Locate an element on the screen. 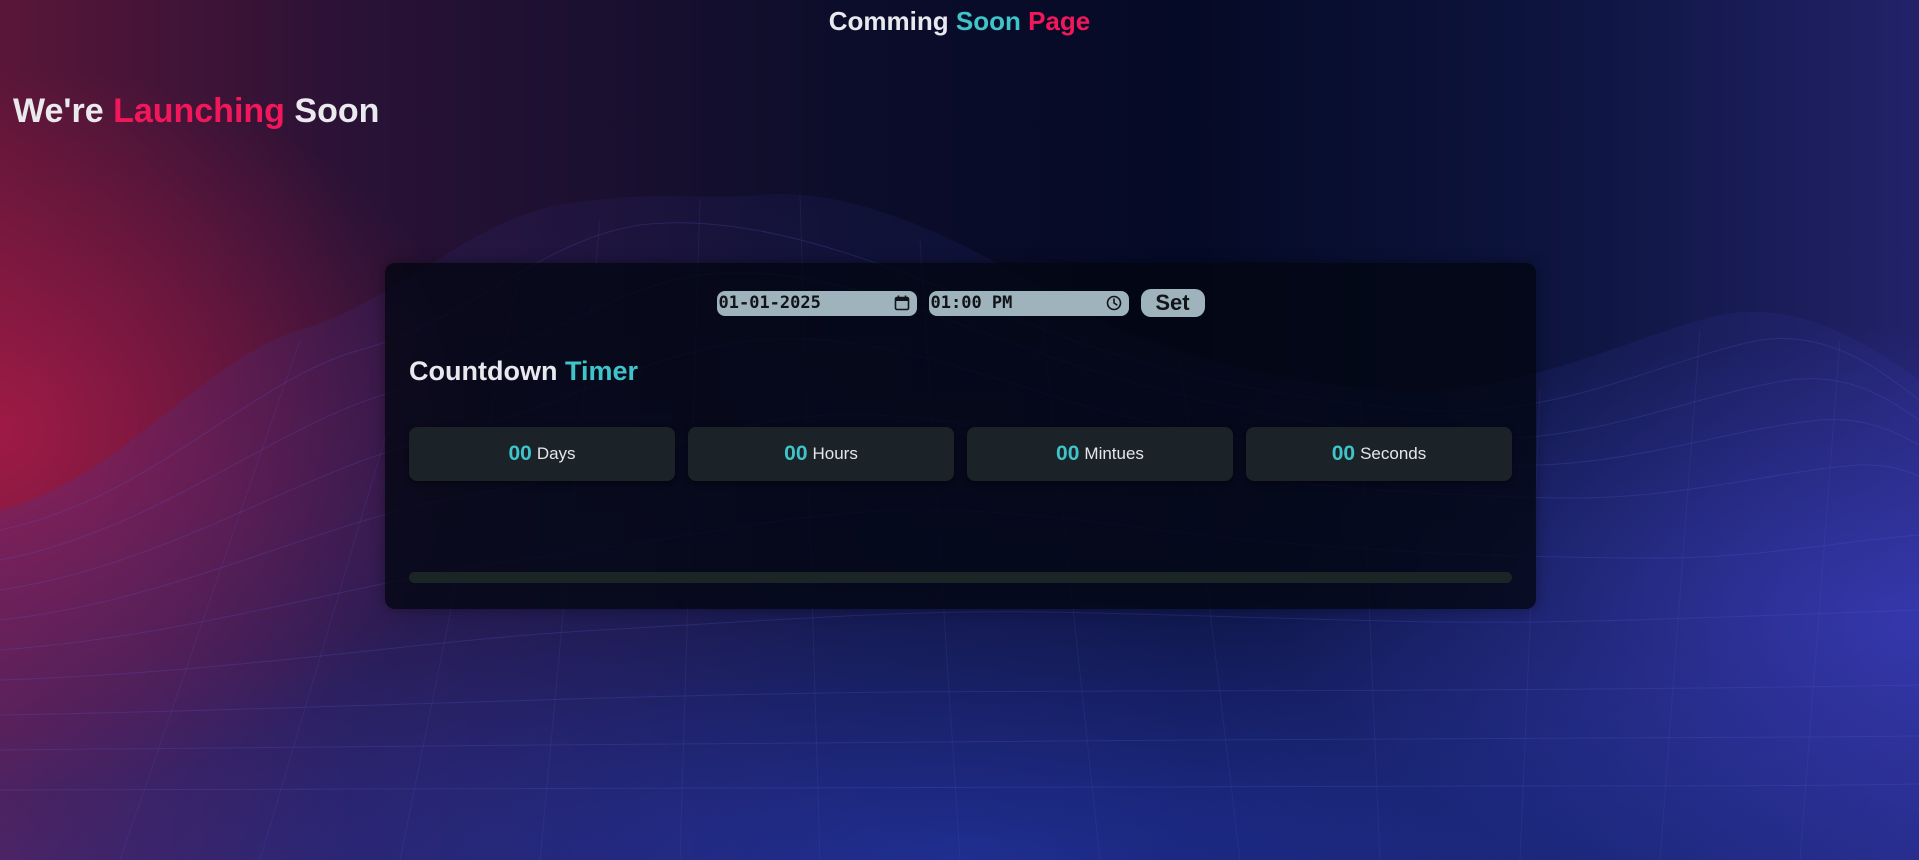  header-title-part1: Comming is located at coordinates (892, 21).